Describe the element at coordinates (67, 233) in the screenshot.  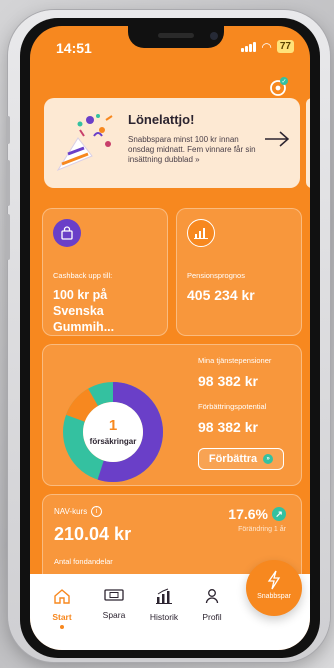
I see `shopping-bag-icon` at that location.